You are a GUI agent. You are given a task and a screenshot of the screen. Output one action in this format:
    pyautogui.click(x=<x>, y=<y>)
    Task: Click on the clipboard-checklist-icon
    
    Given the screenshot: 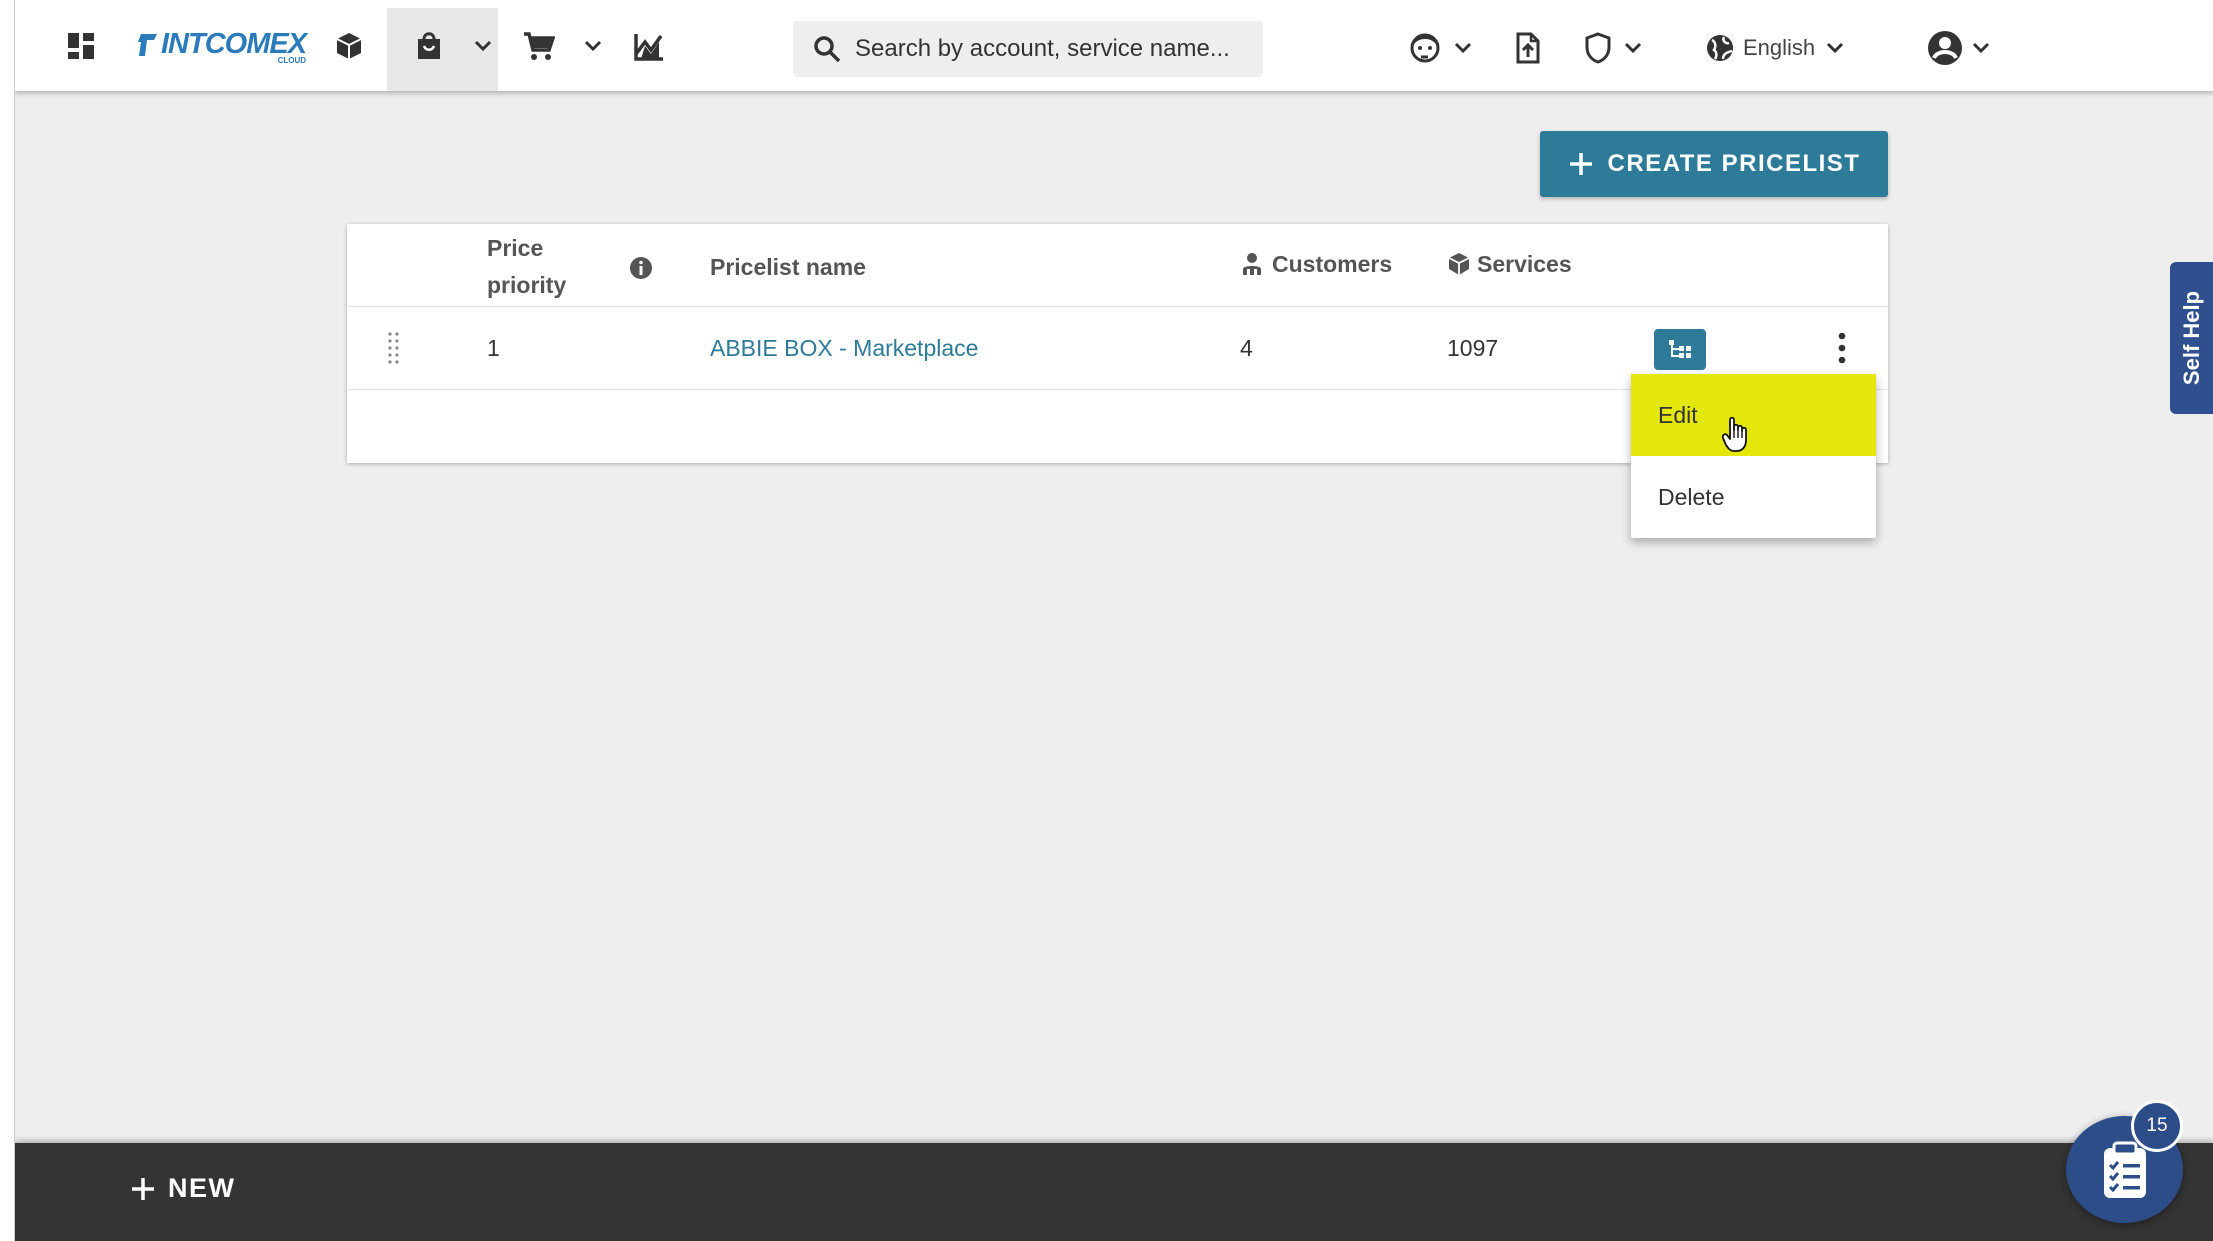 What is the action you would take?
    pyautogui.click(x=2124, y=1169)
    